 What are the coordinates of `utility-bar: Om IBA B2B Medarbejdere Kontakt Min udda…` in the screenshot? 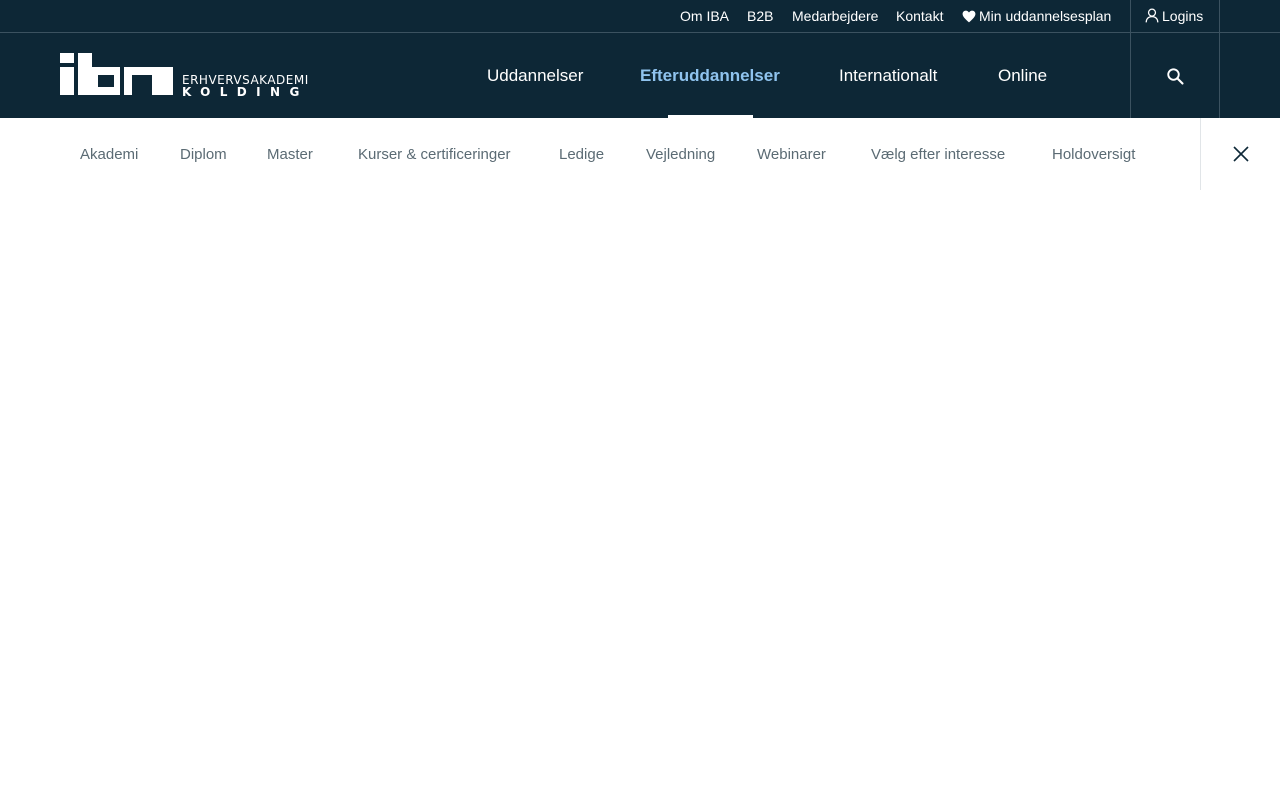 It's located at (640, 16).